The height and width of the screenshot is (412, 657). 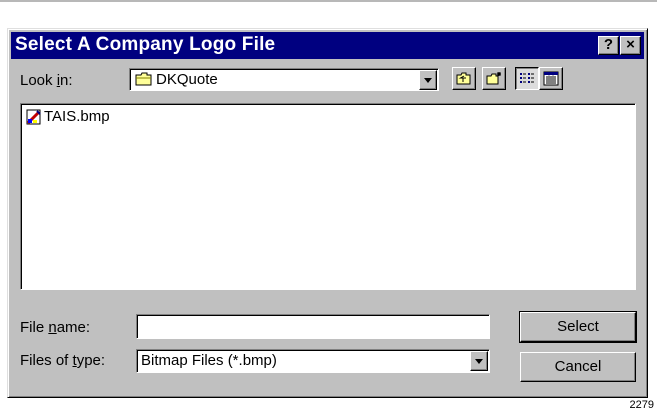 I want to click on list-view-button, so click(x=527, y=78).